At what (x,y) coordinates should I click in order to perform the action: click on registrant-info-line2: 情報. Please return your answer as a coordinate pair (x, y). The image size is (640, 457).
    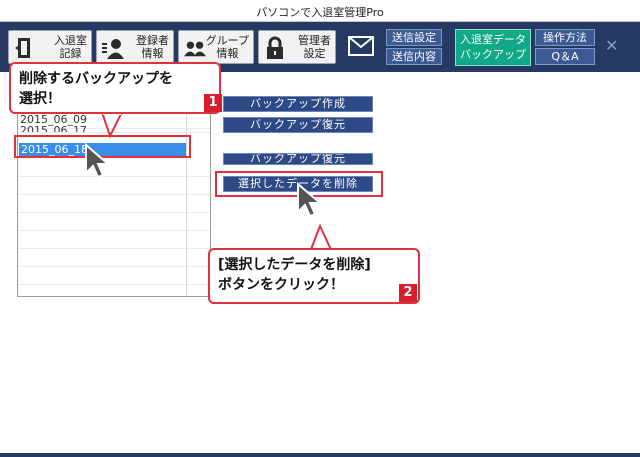
    Looking at the image, I should click on (152, 53).